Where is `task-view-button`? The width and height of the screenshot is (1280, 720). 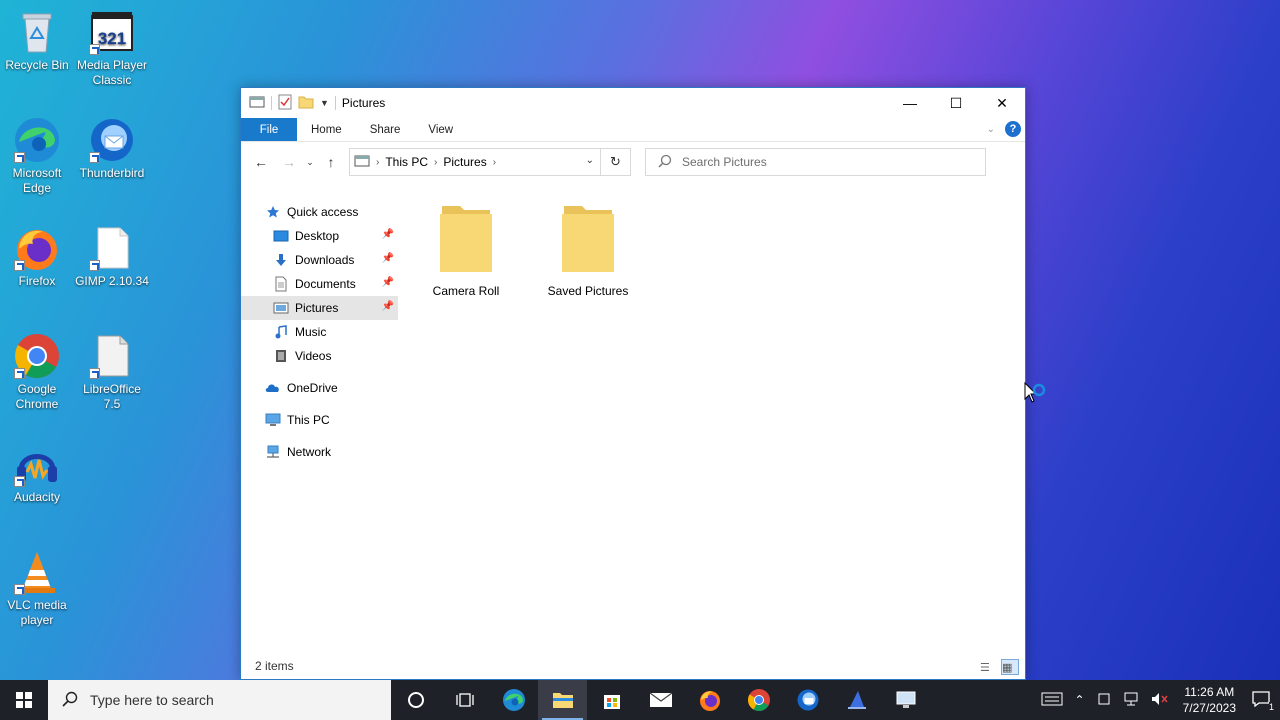
task-view-button is located at coordinates (464, 700).